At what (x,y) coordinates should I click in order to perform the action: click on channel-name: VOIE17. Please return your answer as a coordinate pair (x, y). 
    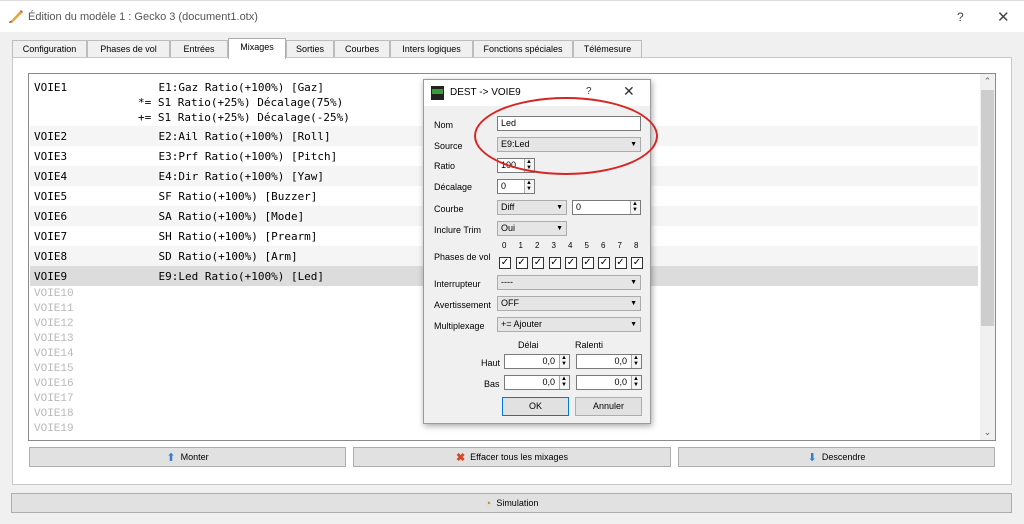
    Looking at the image, I should click on (54, 399).